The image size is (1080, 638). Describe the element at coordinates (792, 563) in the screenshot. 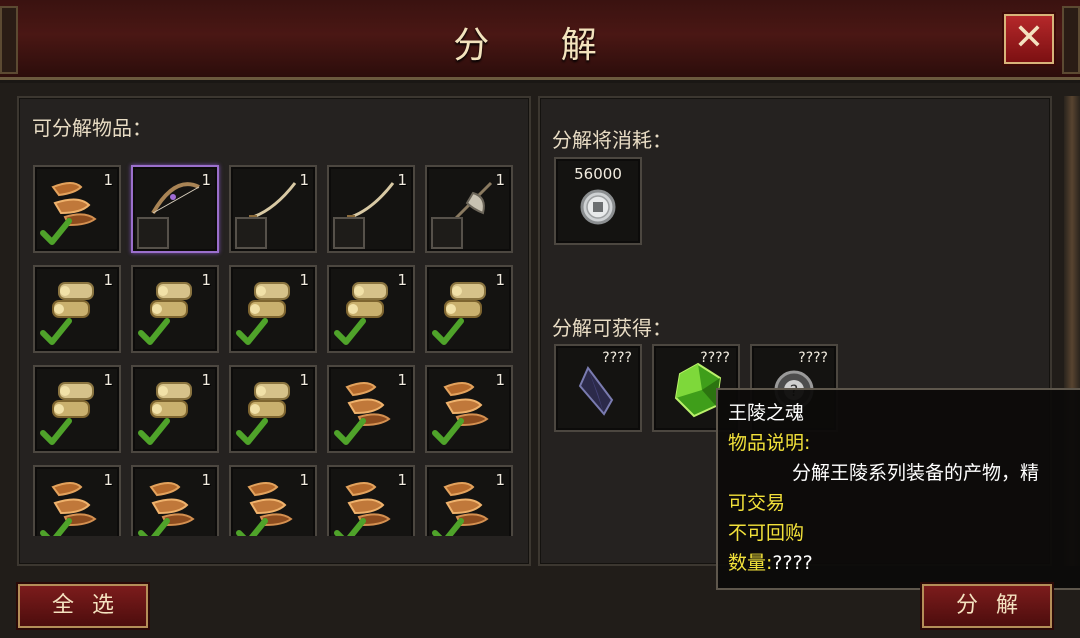

I see `tooltip-quantity-value: ????` at that location.